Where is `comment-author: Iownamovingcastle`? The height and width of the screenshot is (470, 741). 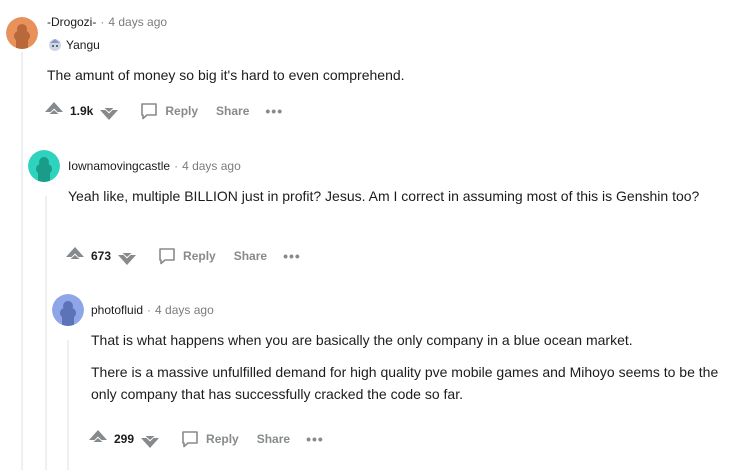 comment-author: Iownamovingcastle is located at coordinates (119, 166).